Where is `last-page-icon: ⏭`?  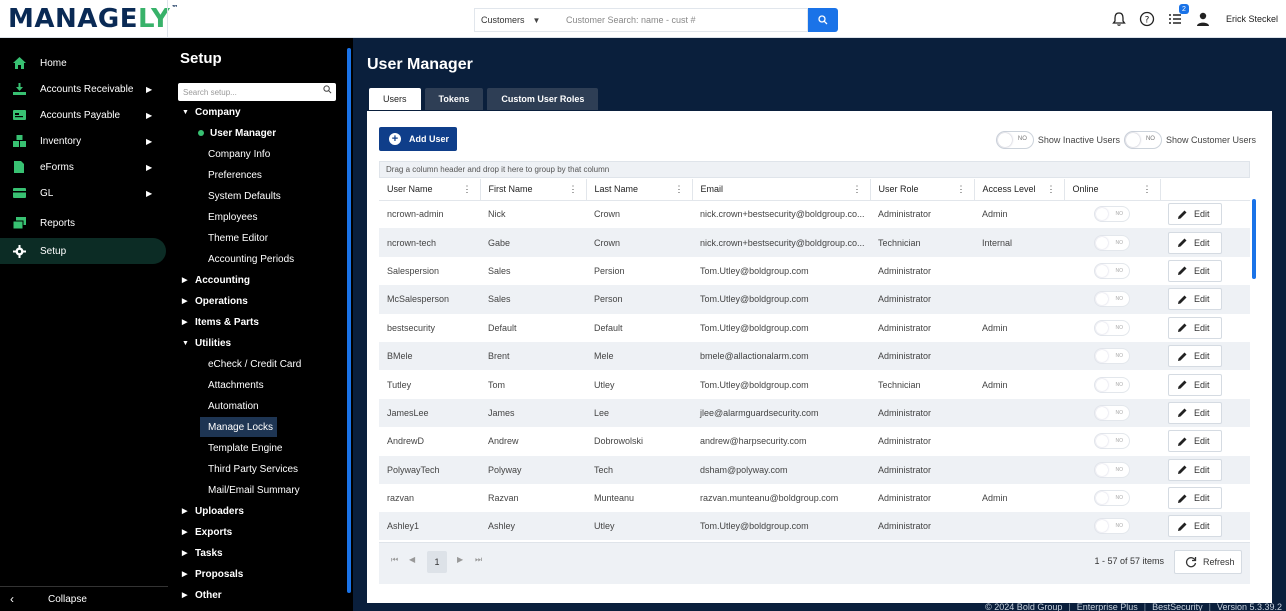 last-page-icon: ⏭ is located at coordinates (478, 560).